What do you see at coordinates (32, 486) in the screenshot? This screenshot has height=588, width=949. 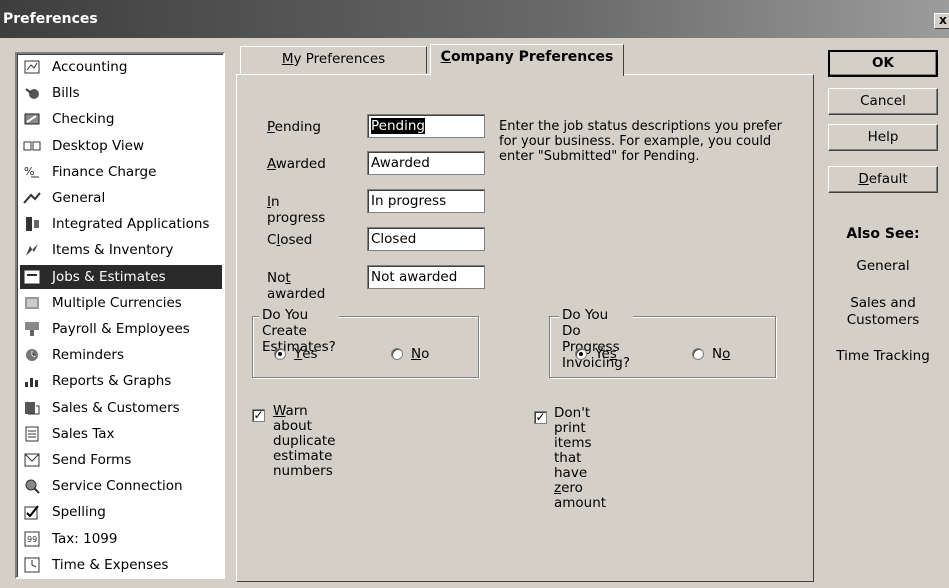 I see `service-connection-icon` at bounding box center [32, 486].